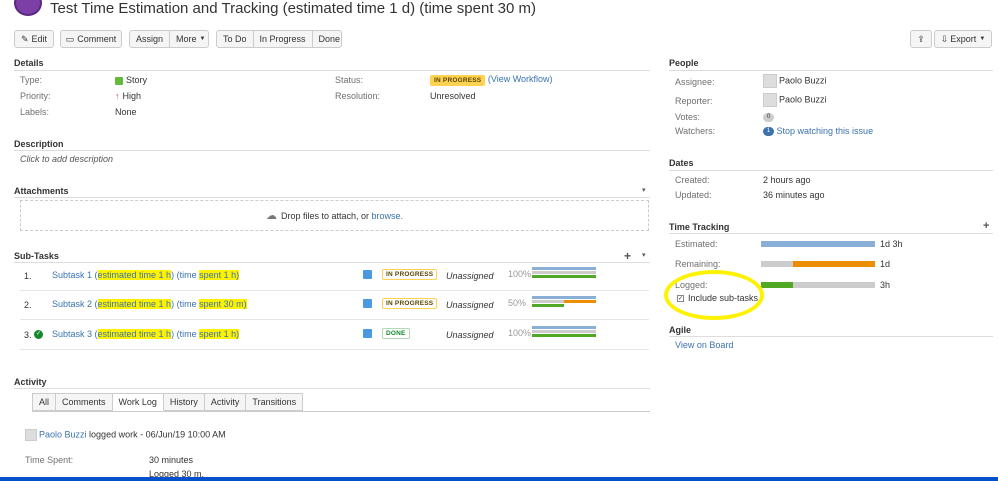 The width and height of the screenshot is (998, 481). I want to click on created-value: 2 hours ago, so click(787, 180).